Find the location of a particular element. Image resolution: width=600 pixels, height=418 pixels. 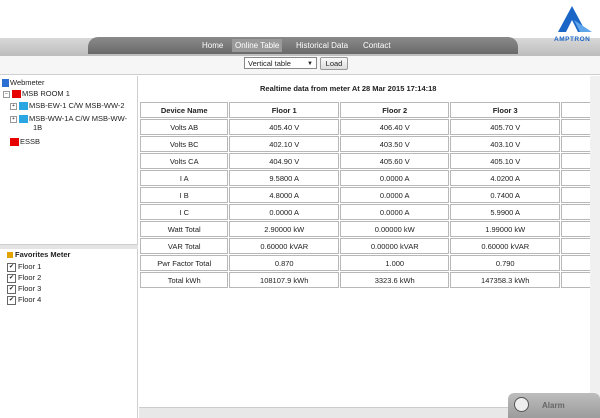

table-cell: 1.000 is located at coordinates (395, 263).